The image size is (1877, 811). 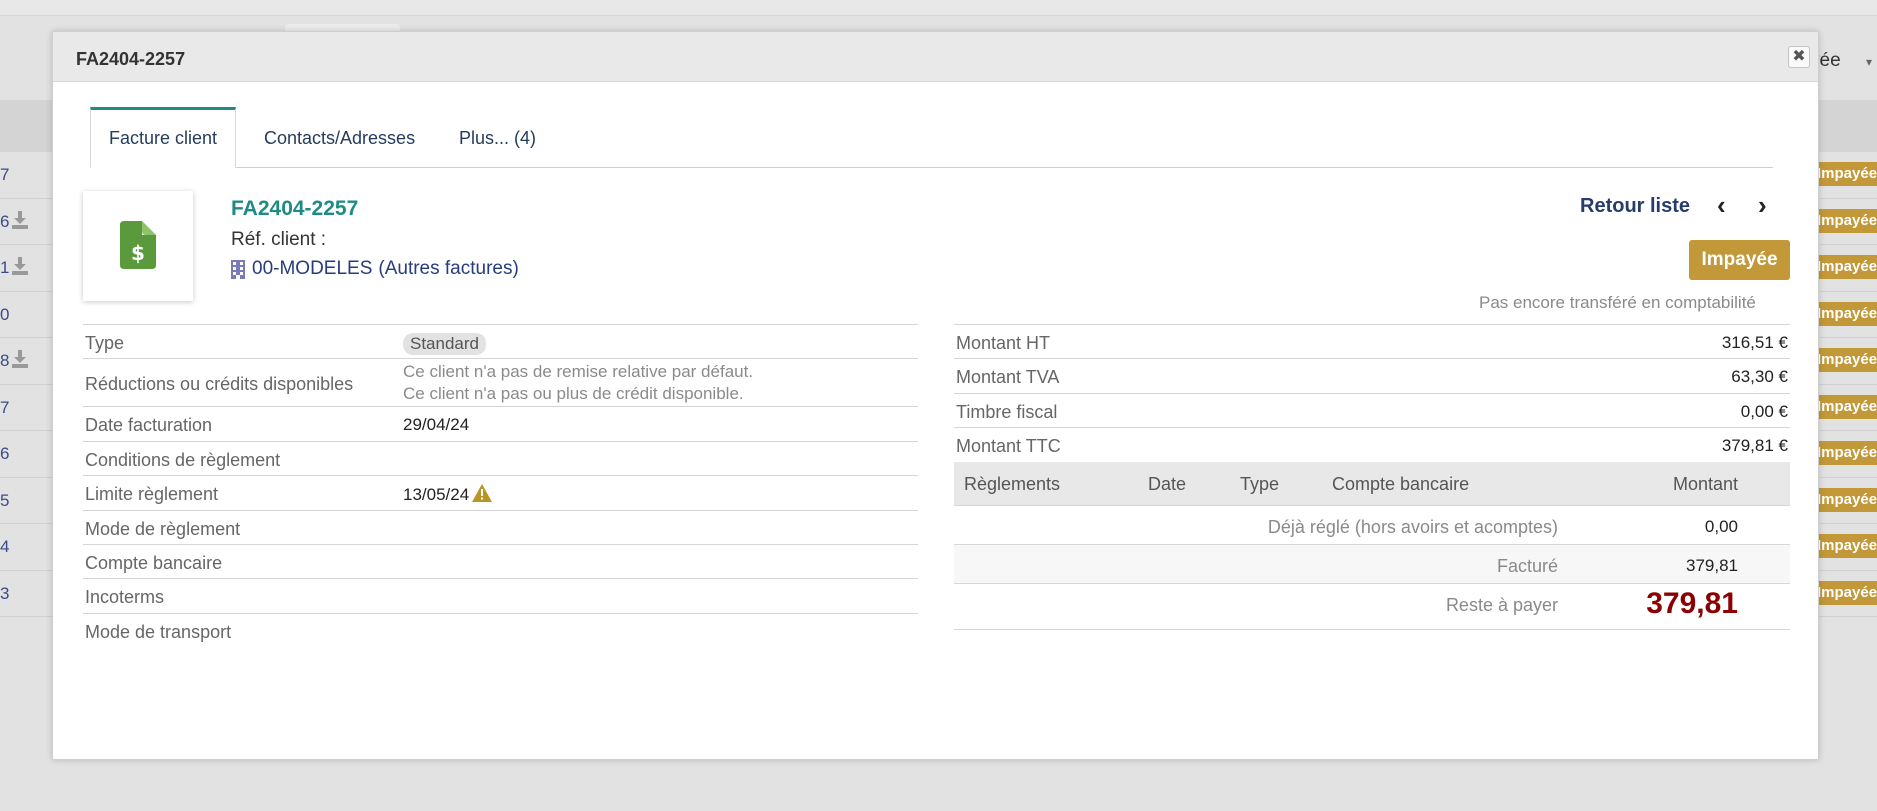 What do you see at coordinates (1372, 564) in the screenshot?
I see `invoiced-row: Facturé 379,81` at bounding box center [1372, 564].